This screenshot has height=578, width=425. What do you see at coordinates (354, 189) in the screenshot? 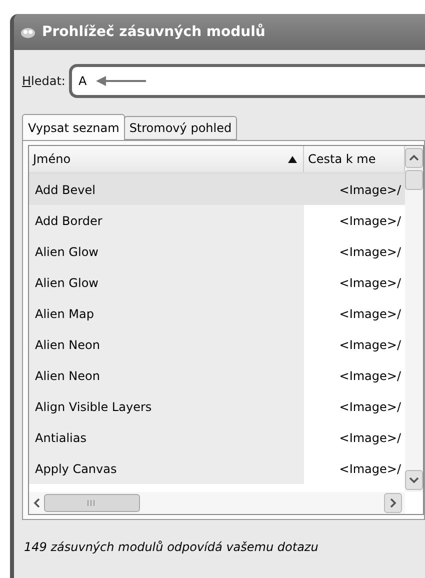
I see `table-cell: <Image>/` at bounding box center [354, 189].